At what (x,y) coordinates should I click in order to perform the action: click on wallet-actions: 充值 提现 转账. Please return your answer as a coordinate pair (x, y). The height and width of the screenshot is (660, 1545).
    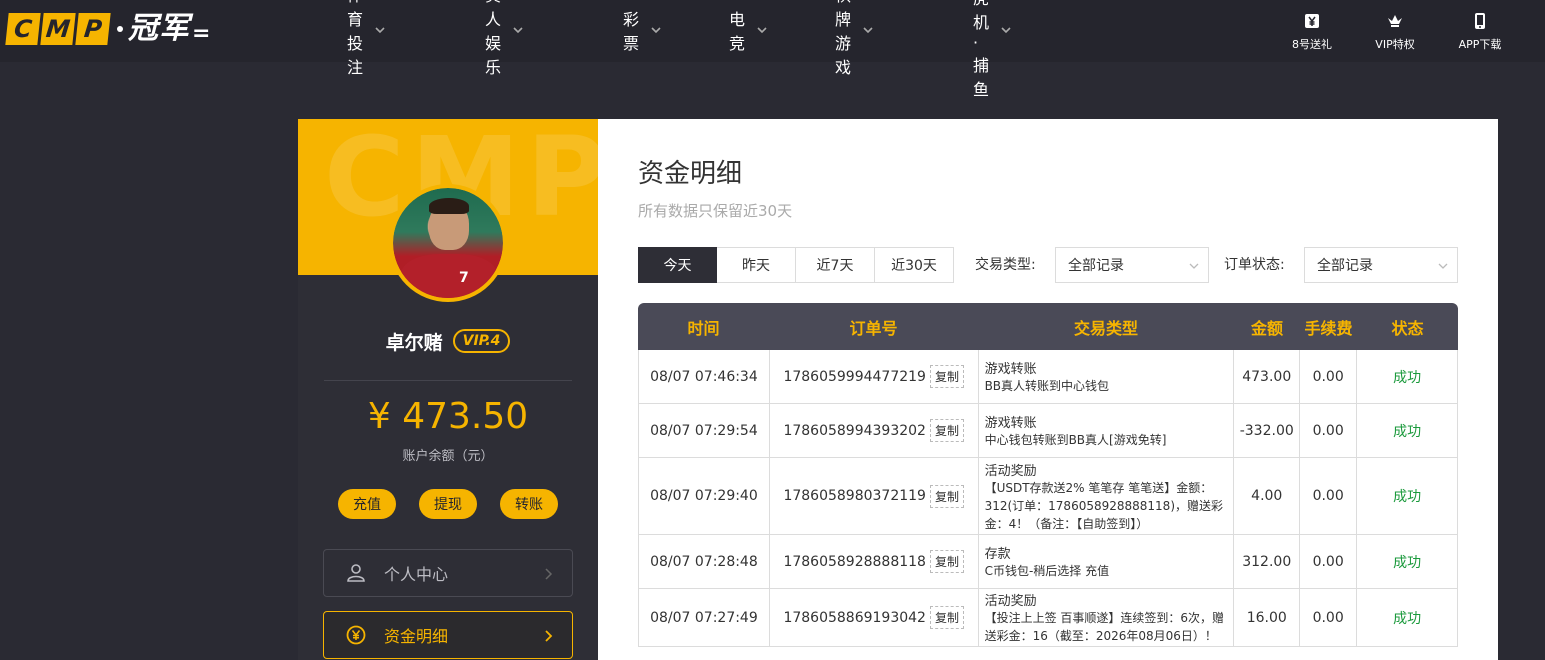
    Looking at the image, I should click on (448, 504).